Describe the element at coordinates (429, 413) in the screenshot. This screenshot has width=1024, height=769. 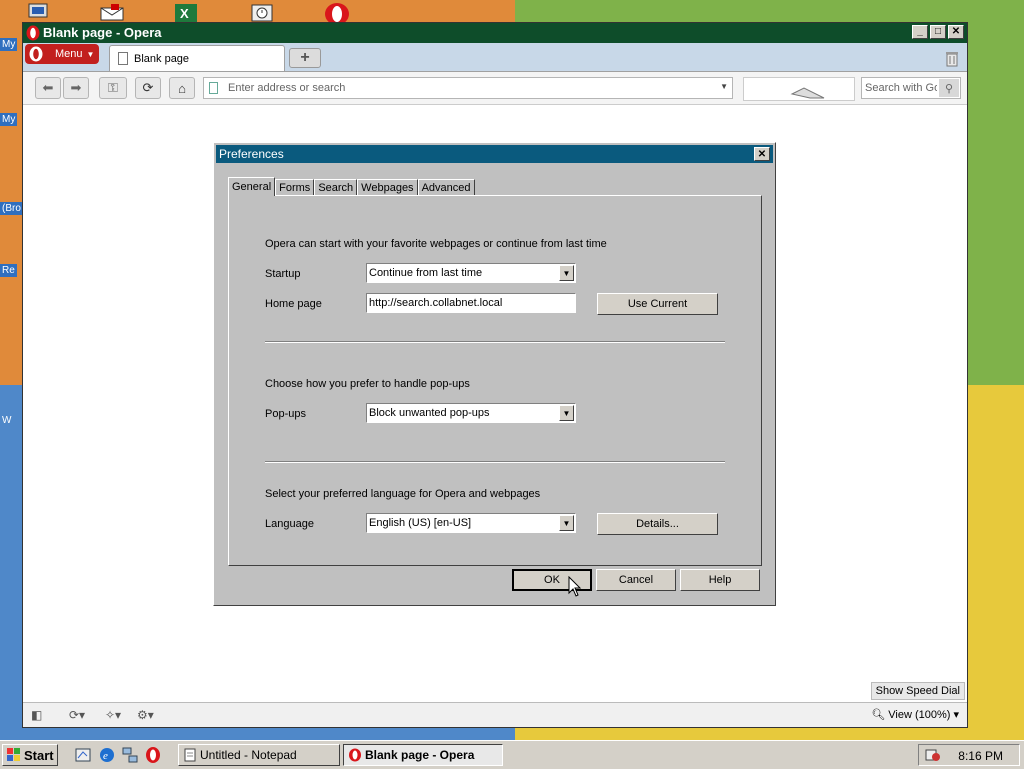
I see `popups-value: Block unwanted pop-ups` at that location.